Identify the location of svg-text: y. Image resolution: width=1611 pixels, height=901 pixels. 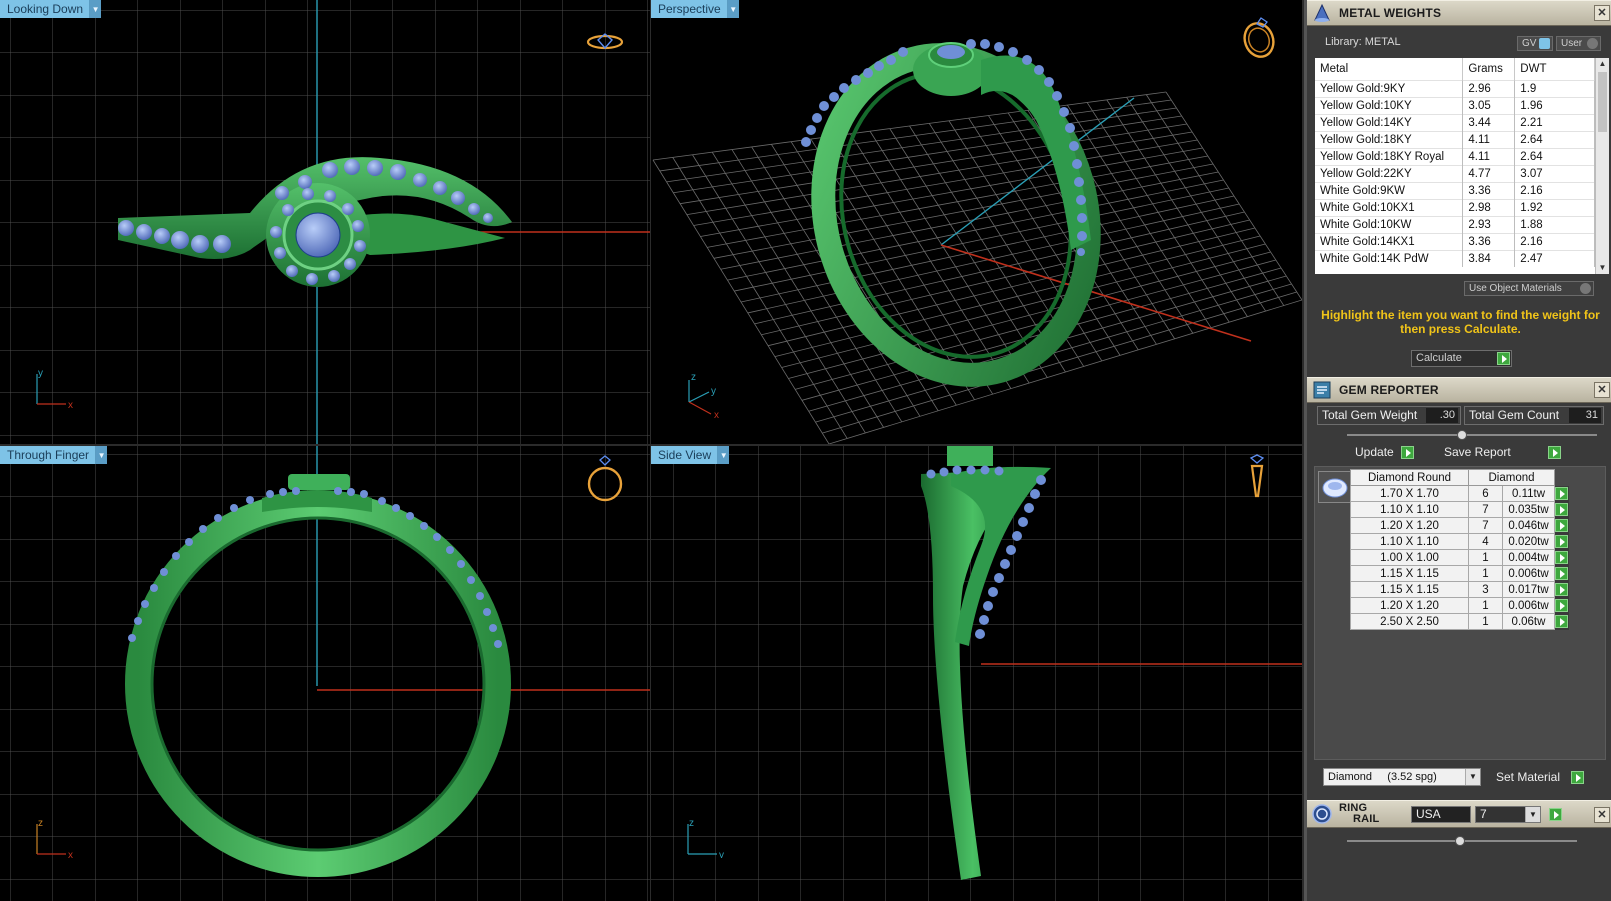
(713, 391).